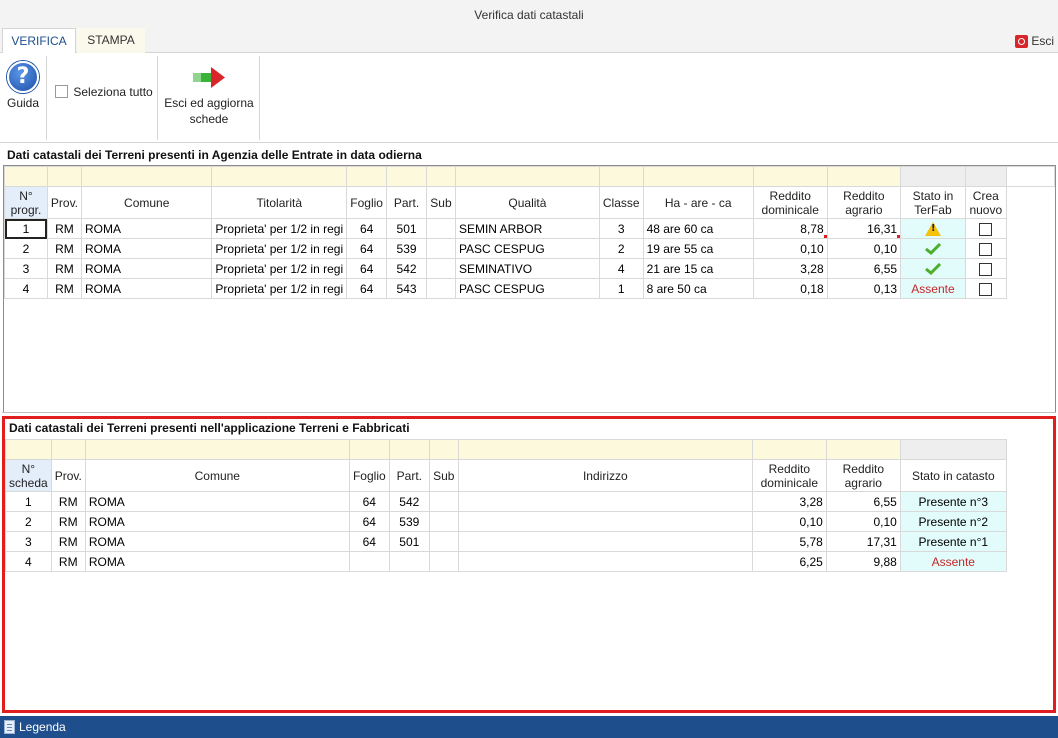 The width and height of the screenshot is (1058, 738). I want to click on cell-qualita: PASC CESPUG, so click(527, 248).